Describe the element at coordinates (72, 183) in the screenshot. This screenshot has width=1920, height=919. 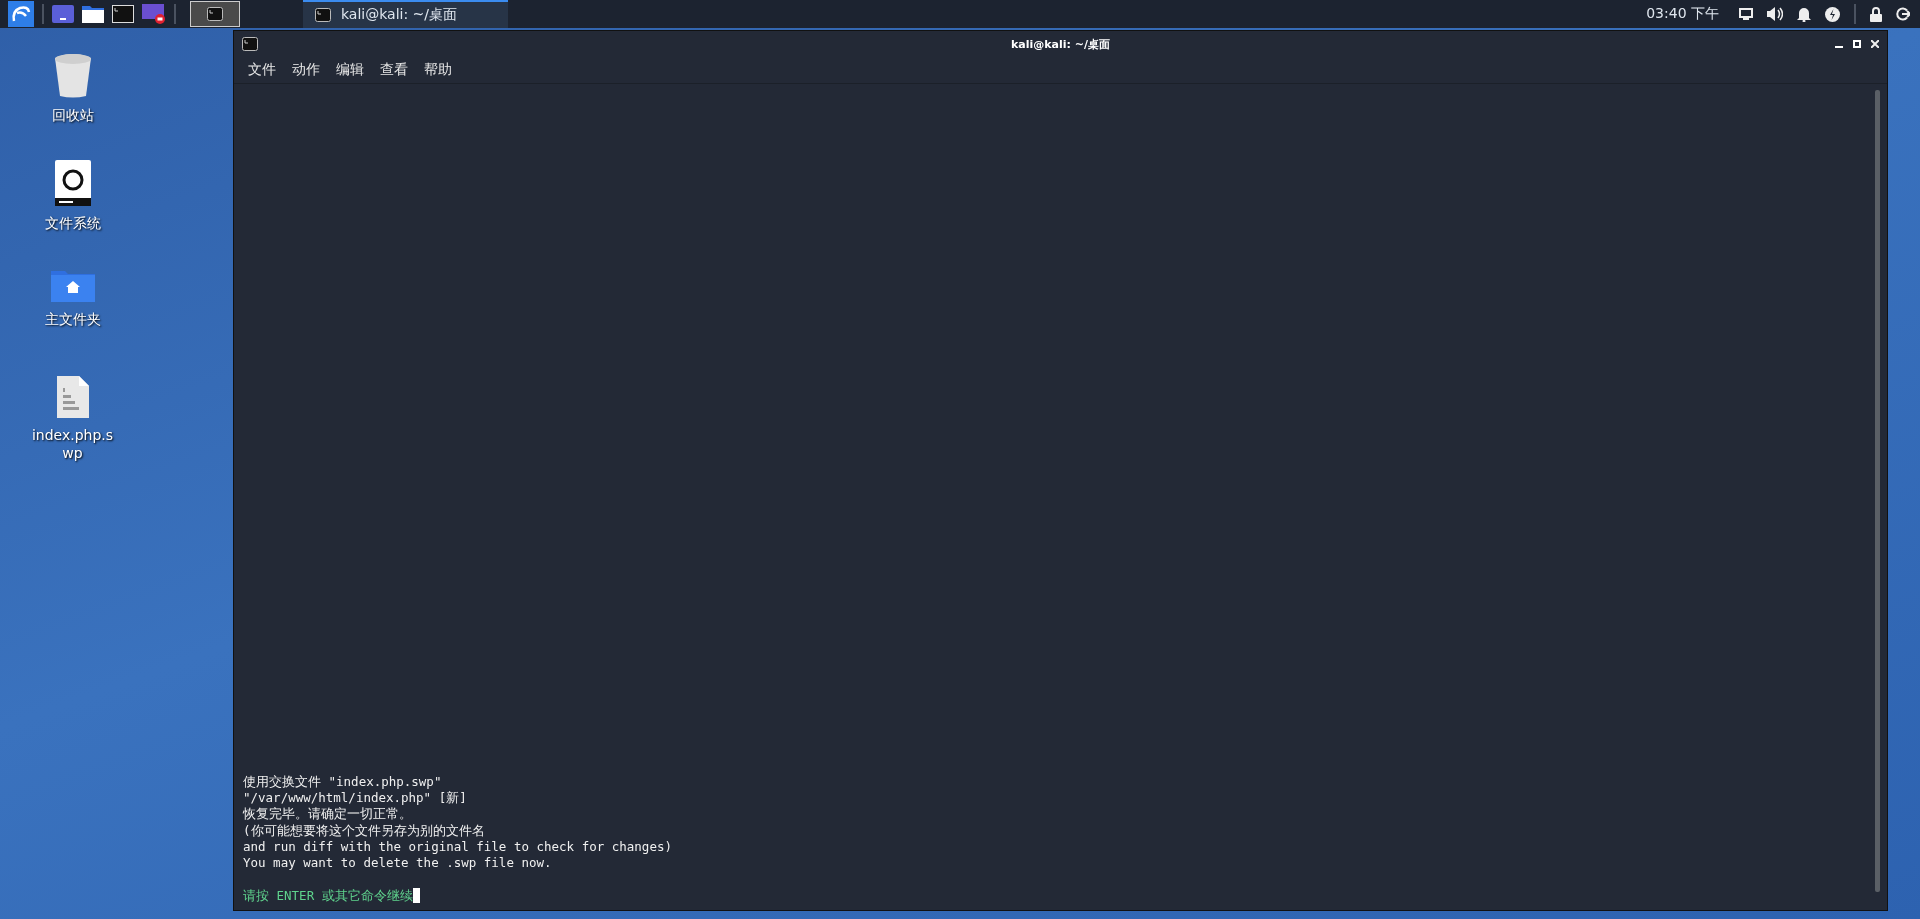
I see `drive-icon` at that location.